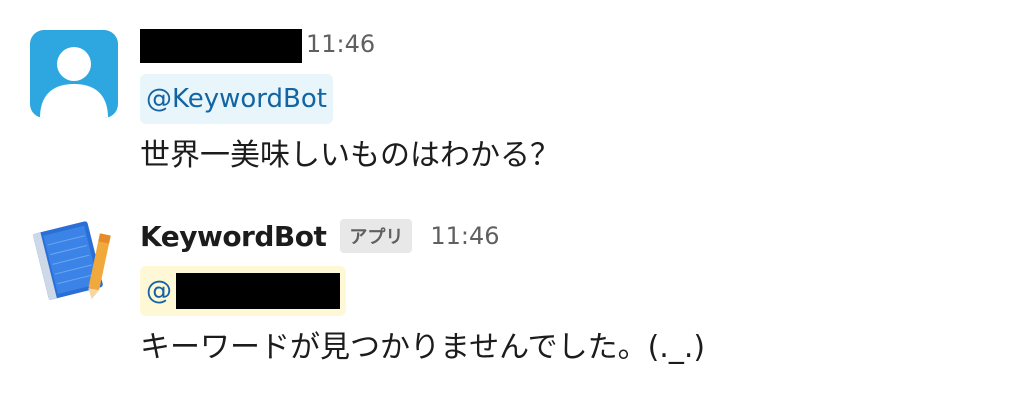  What do you see at coordinates (350, 155) in the screenshot?
I see `message-text: 世界一美味しいものはわかる？` at bounding box center [350, 155].